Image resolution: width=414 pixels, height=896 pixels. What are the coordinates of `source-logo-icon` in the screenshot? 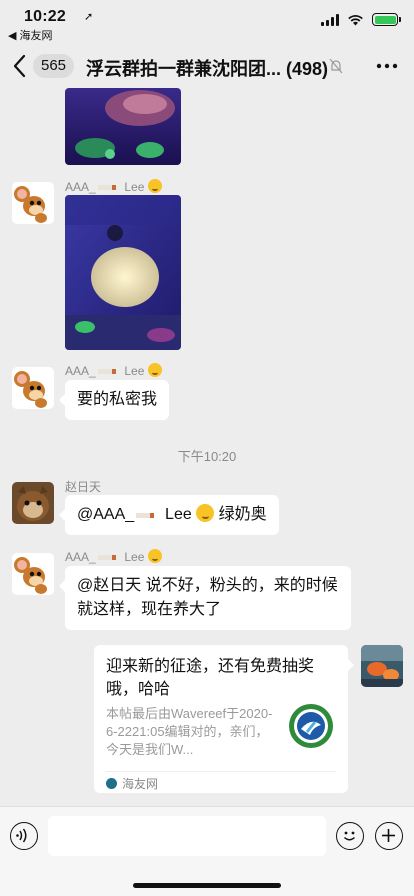 It's located at (111, 783).